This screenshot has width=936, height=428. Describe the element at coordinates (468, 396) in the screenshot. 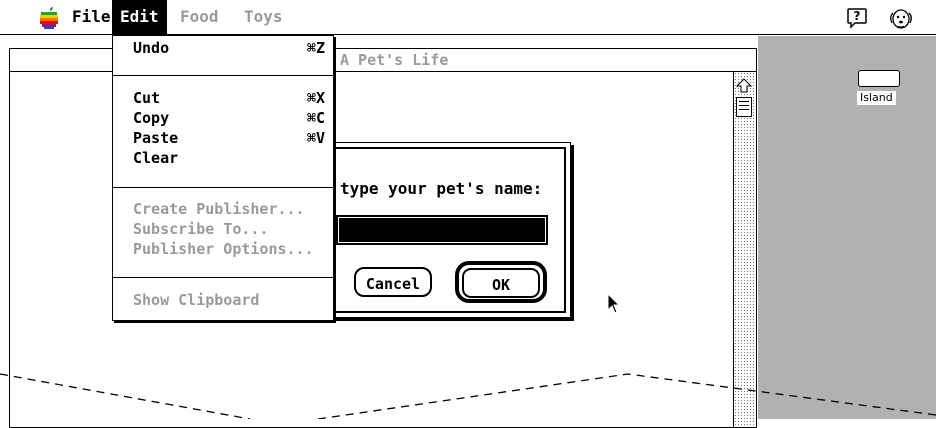

I see `dashed-edge-lines` at that location.